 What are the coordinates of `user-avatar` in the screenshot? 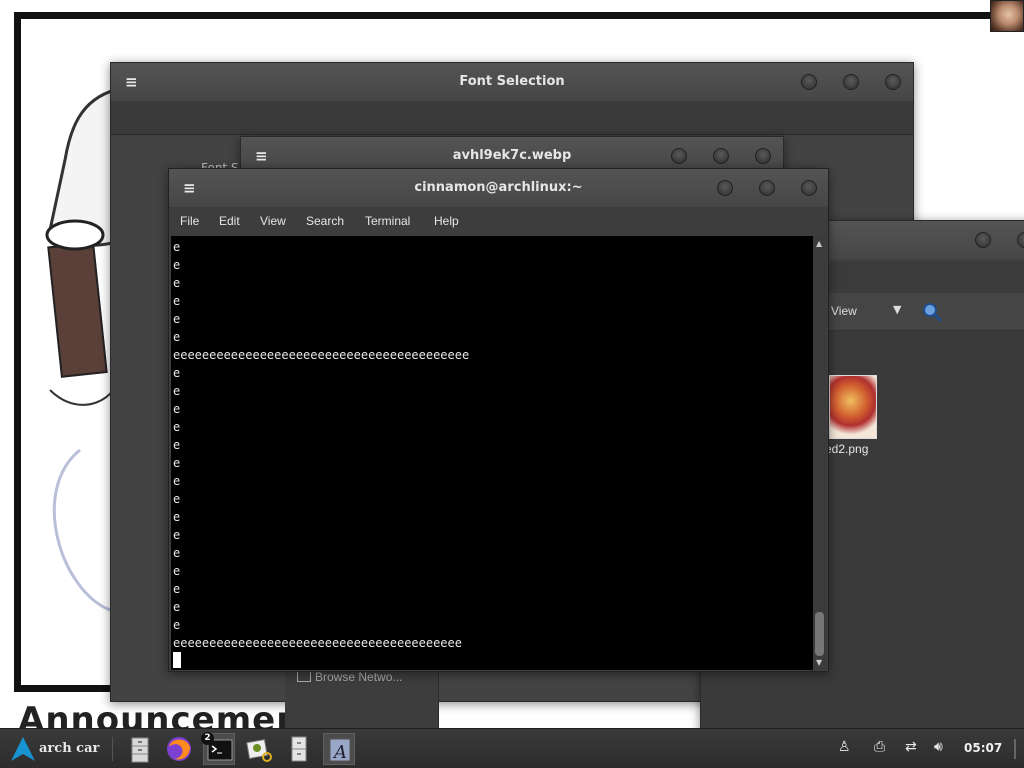 It's located at (1007, 16).